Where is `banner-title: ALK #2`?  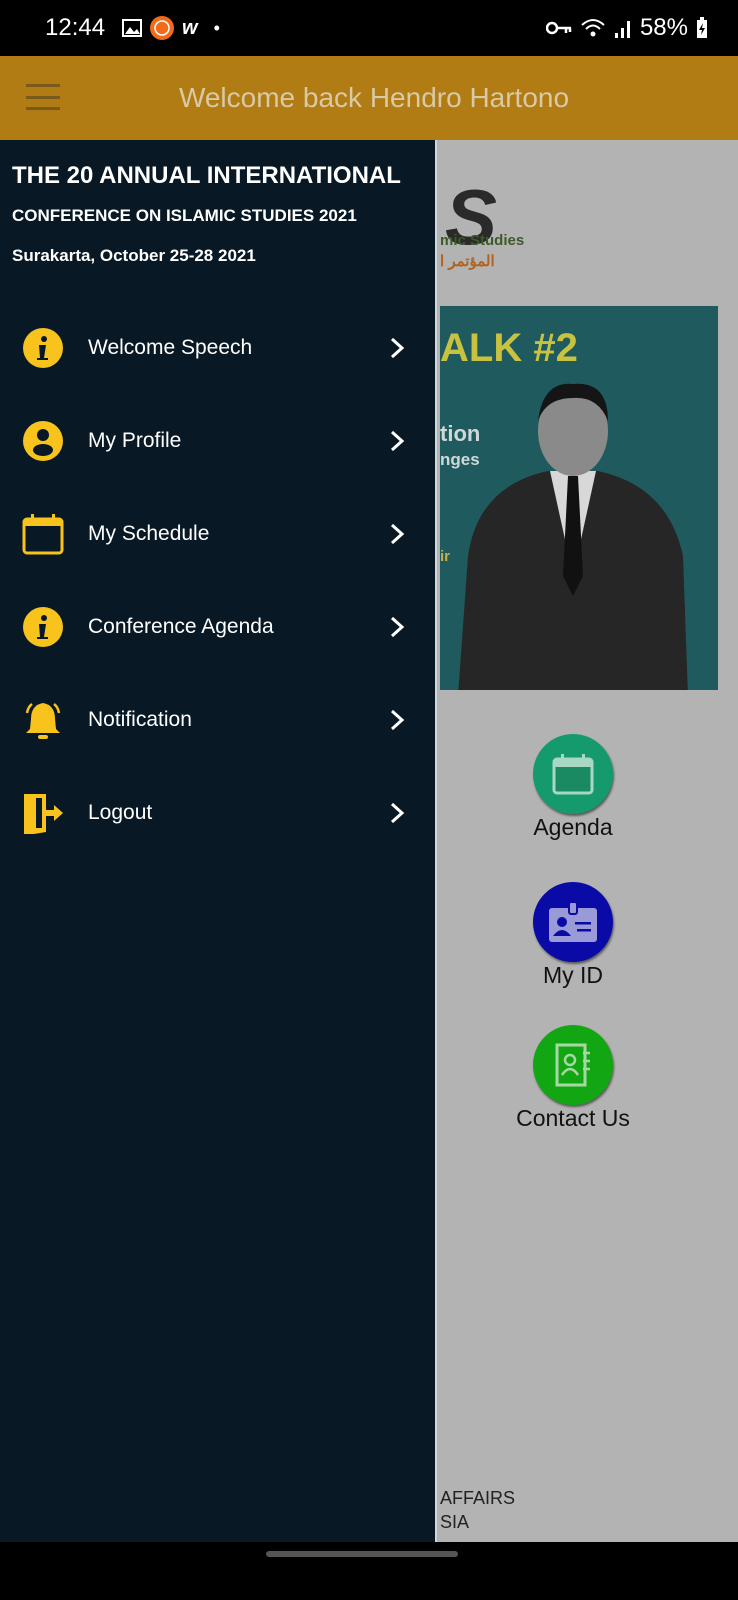 banner-title: ALK #2 is located at coordinates (509, 348).